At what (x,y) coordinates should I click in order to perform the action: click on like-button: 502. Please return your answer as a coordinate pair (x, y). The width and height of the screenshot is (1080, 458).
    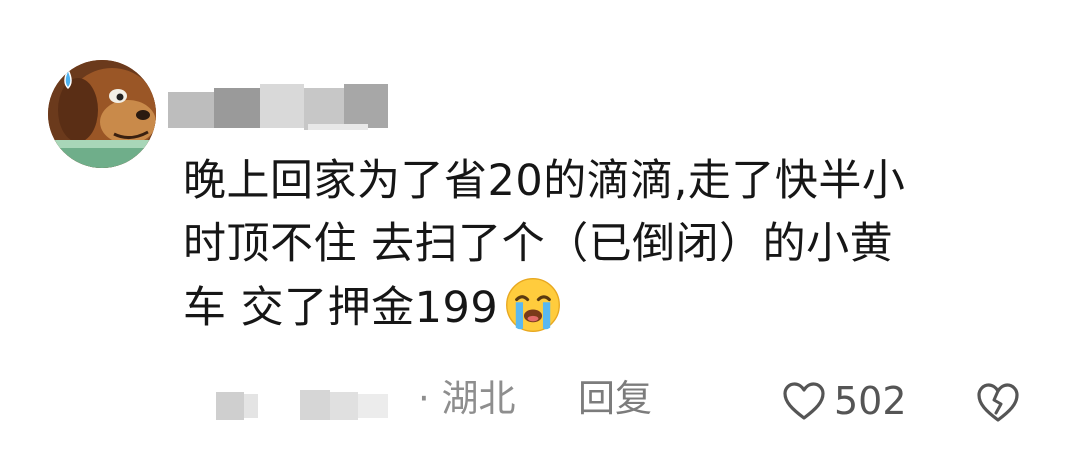
    Looking at the image, I should click on (844, 401).